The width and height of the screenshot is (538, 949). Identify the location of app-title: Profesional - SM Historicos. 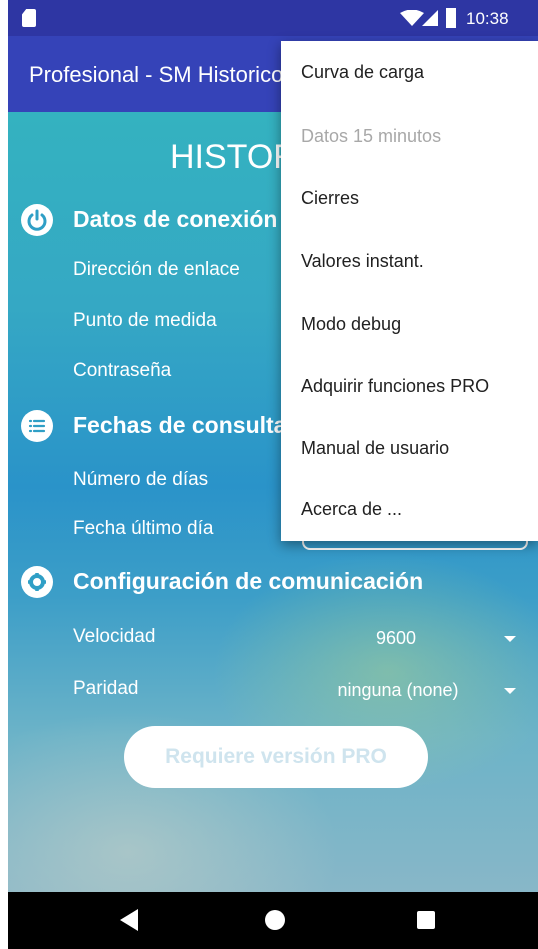
(162, 74).